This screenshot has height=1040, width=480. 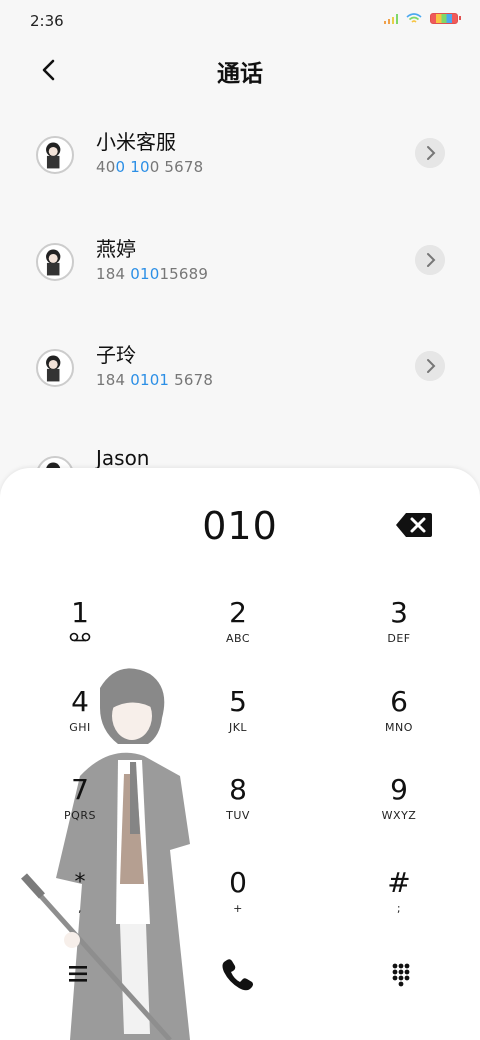 I want to click on contact-name: 燕婷, so click(x=116, y=249).